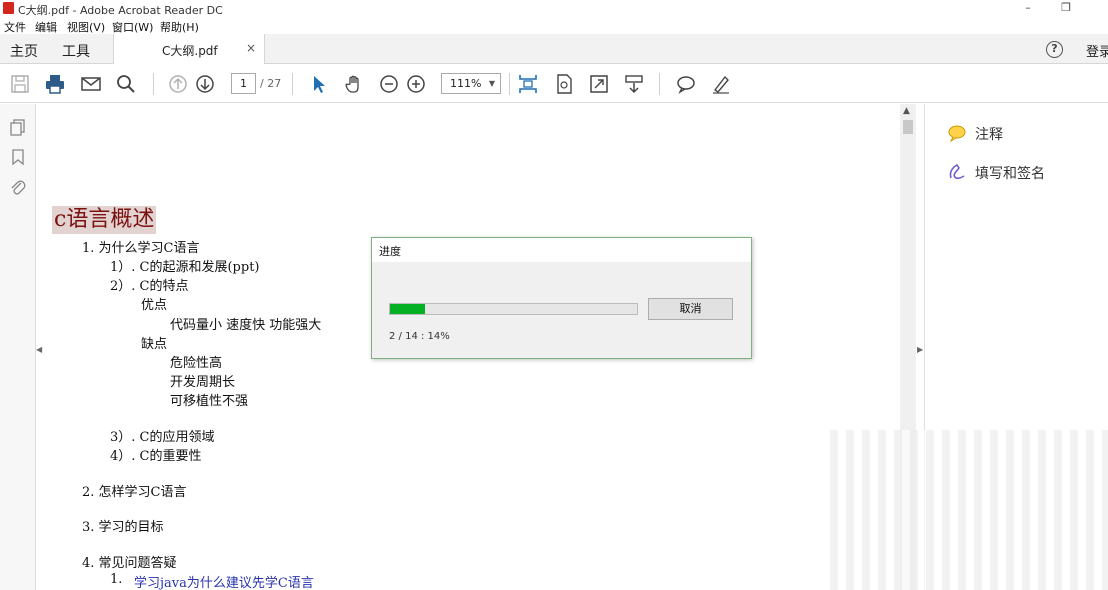 The height and width of the screenshot is (590, 1108). Describe the element at coordinates (209, 401) in the screenshot. I see `outline-item: 可移植性不强` at that location.